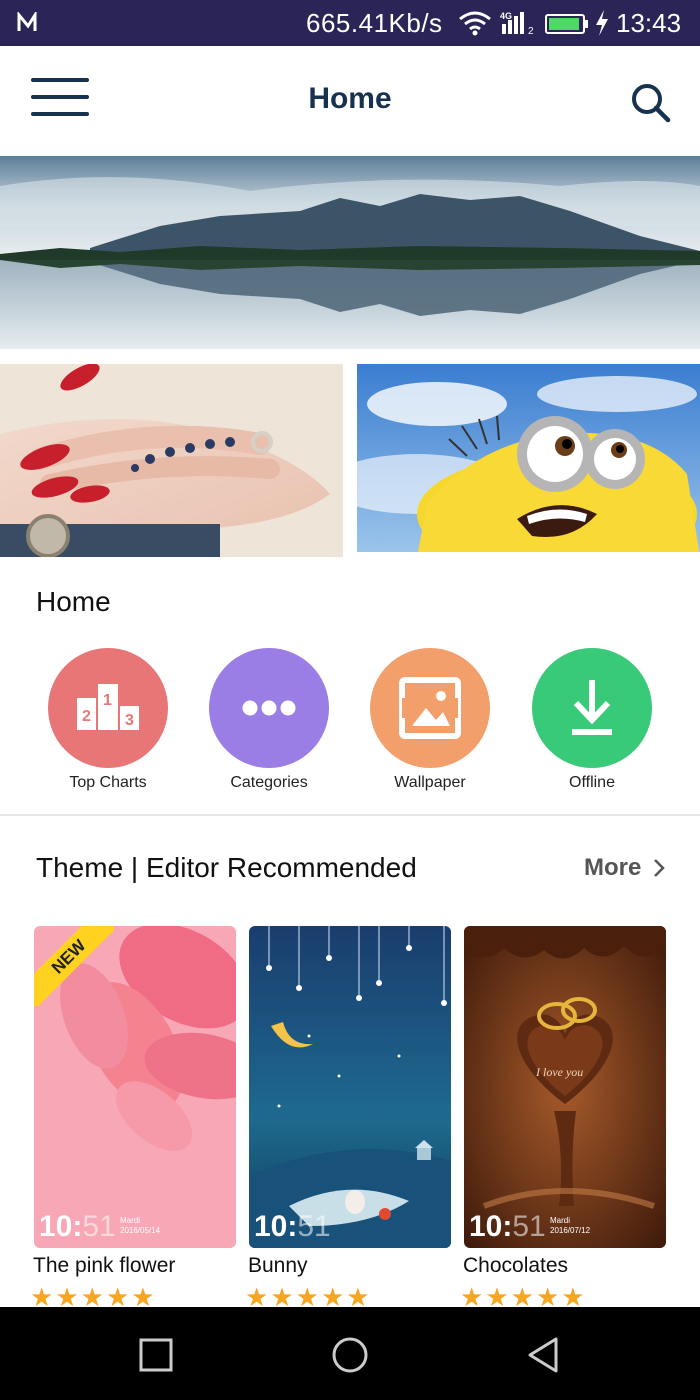 This screenshot has height=1400, width=700. I want to click on battery-icon, so click(566, 24).